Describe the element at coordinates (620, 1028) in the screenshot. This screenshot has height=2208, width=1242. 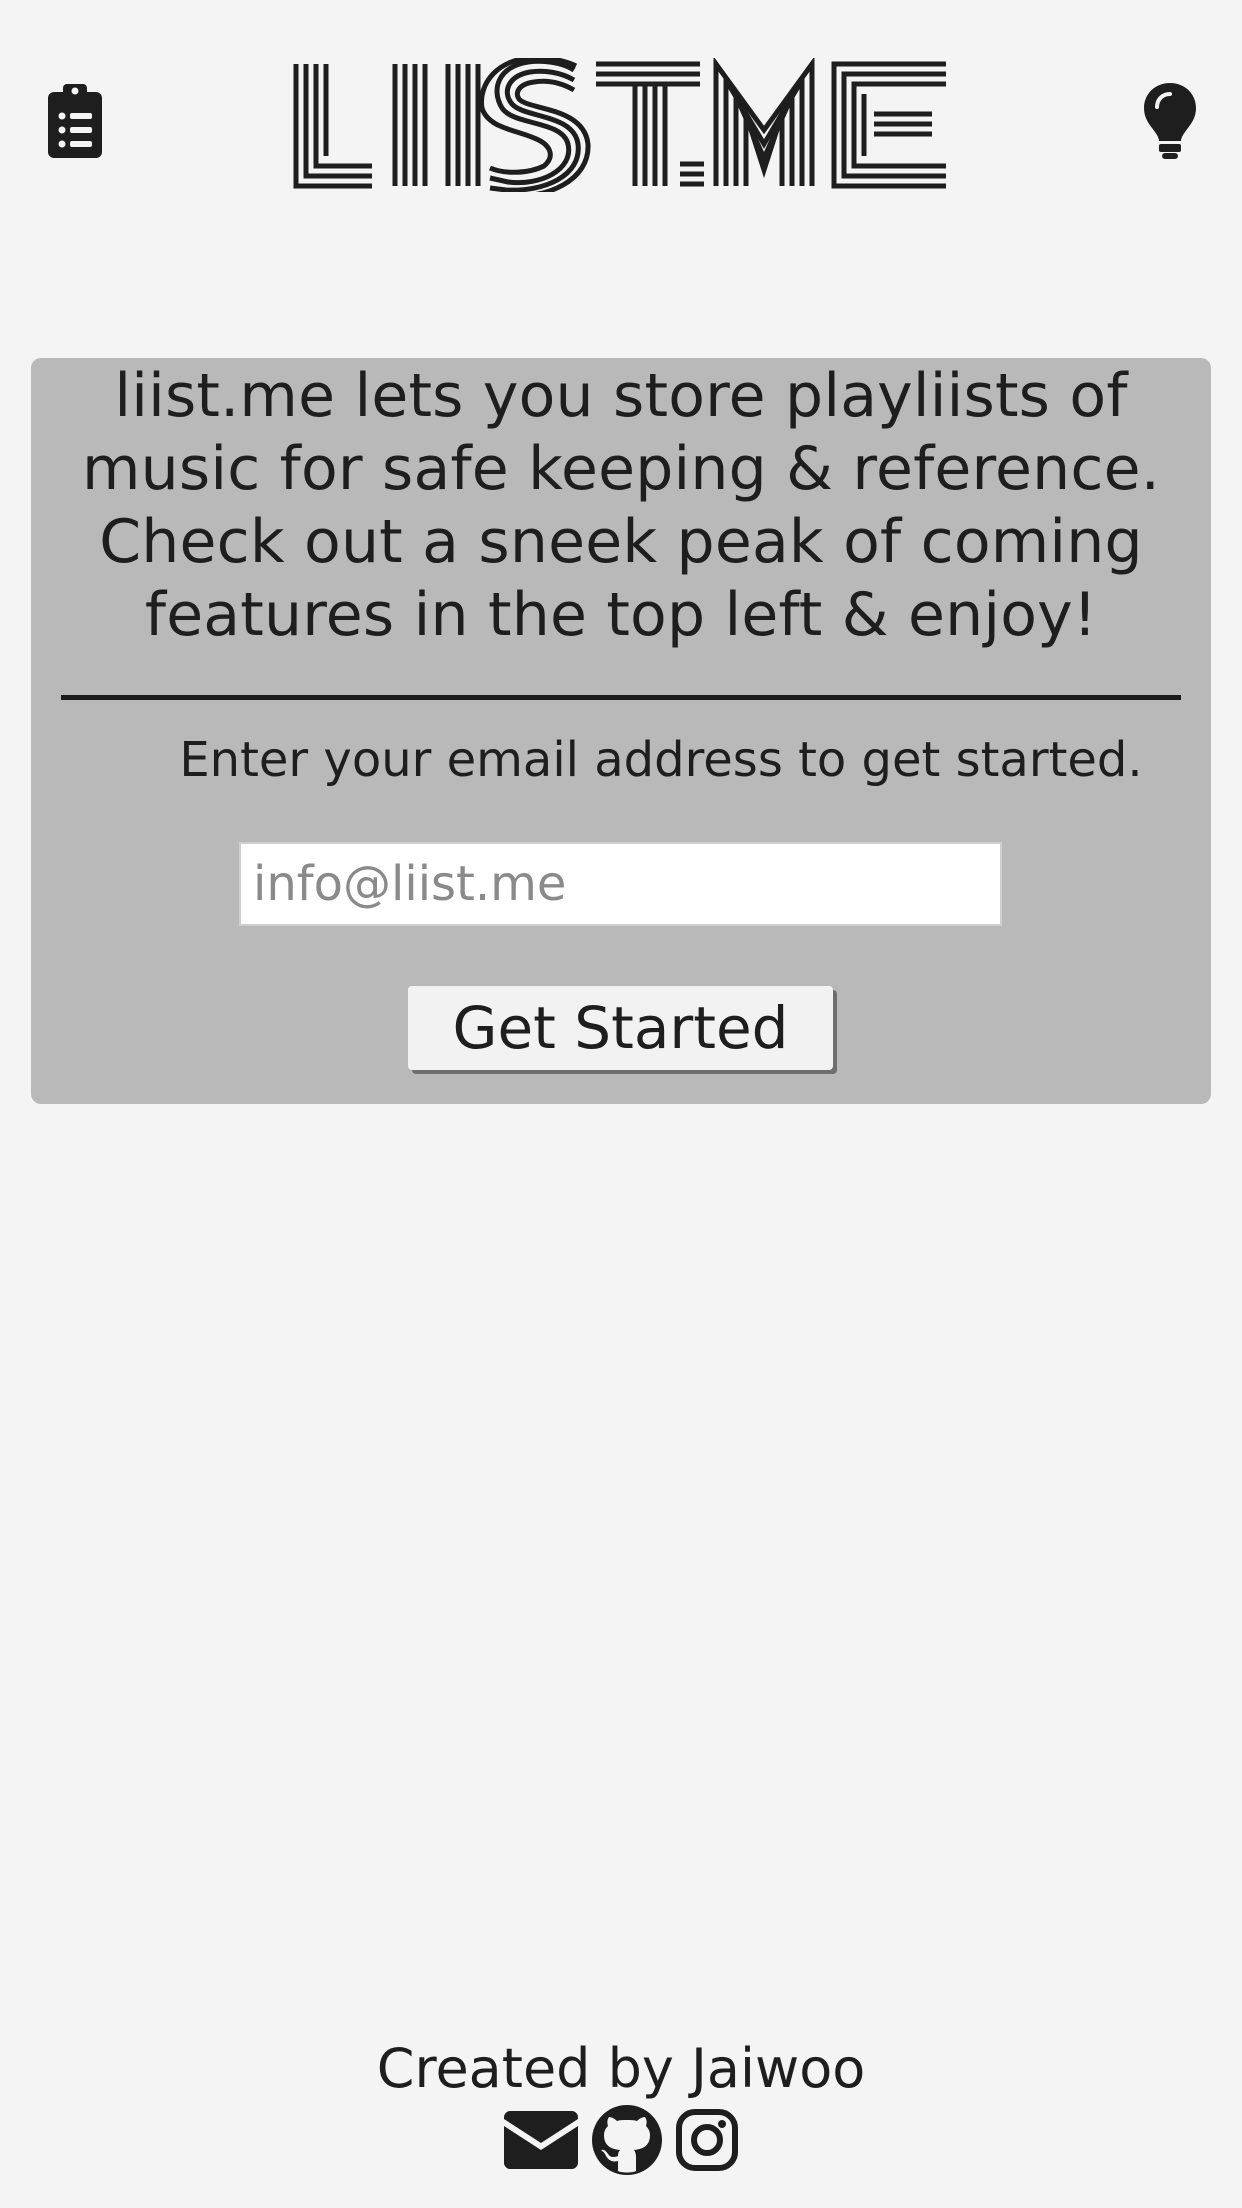
I see `get-started-button: Get Started` at that location.